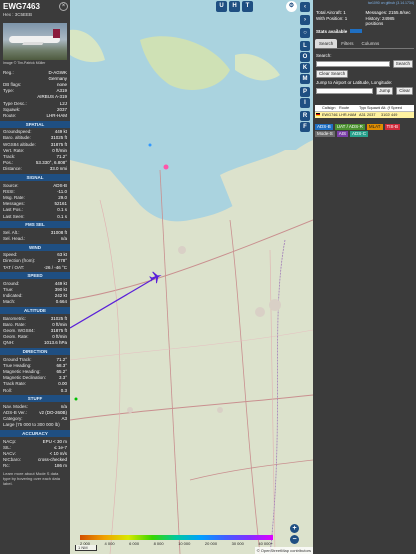 The image size is (416, 554). I want to click on side-button-p: P, so click(305, 92).